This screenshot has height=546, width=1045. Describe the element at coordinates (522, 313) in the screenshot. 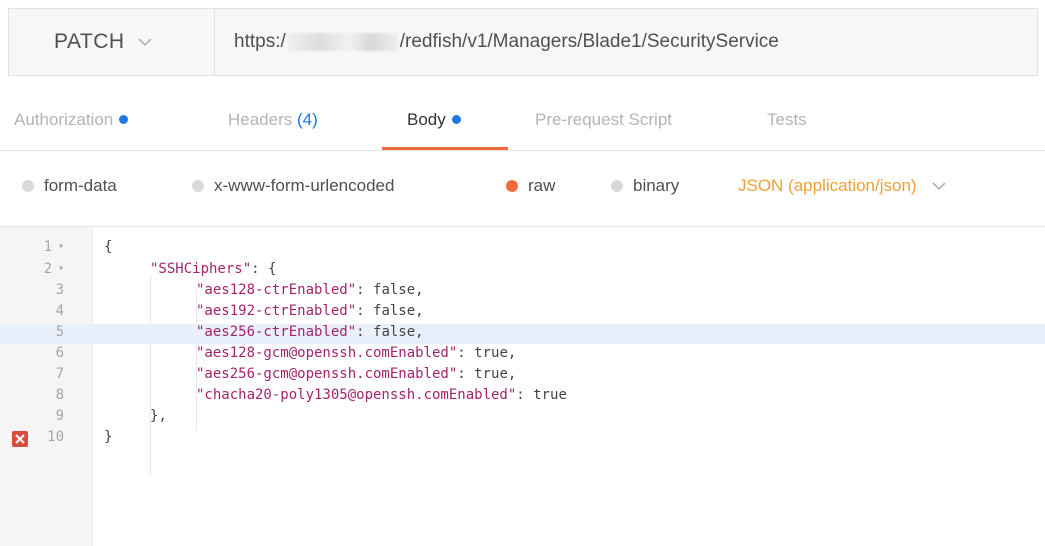

I see `code-line: 4 "aes192-ctrEnabled": false,` at that location.